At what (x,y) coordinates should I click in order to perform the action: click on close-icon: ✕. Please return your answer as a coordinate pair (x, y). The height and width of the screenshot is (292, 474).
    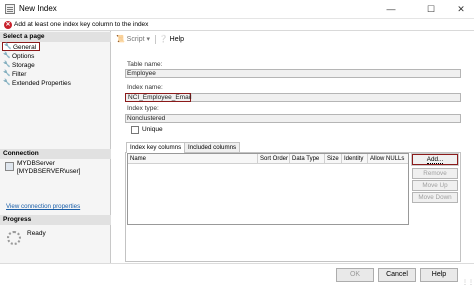
    Looking at the image, I should click on (461, 9).